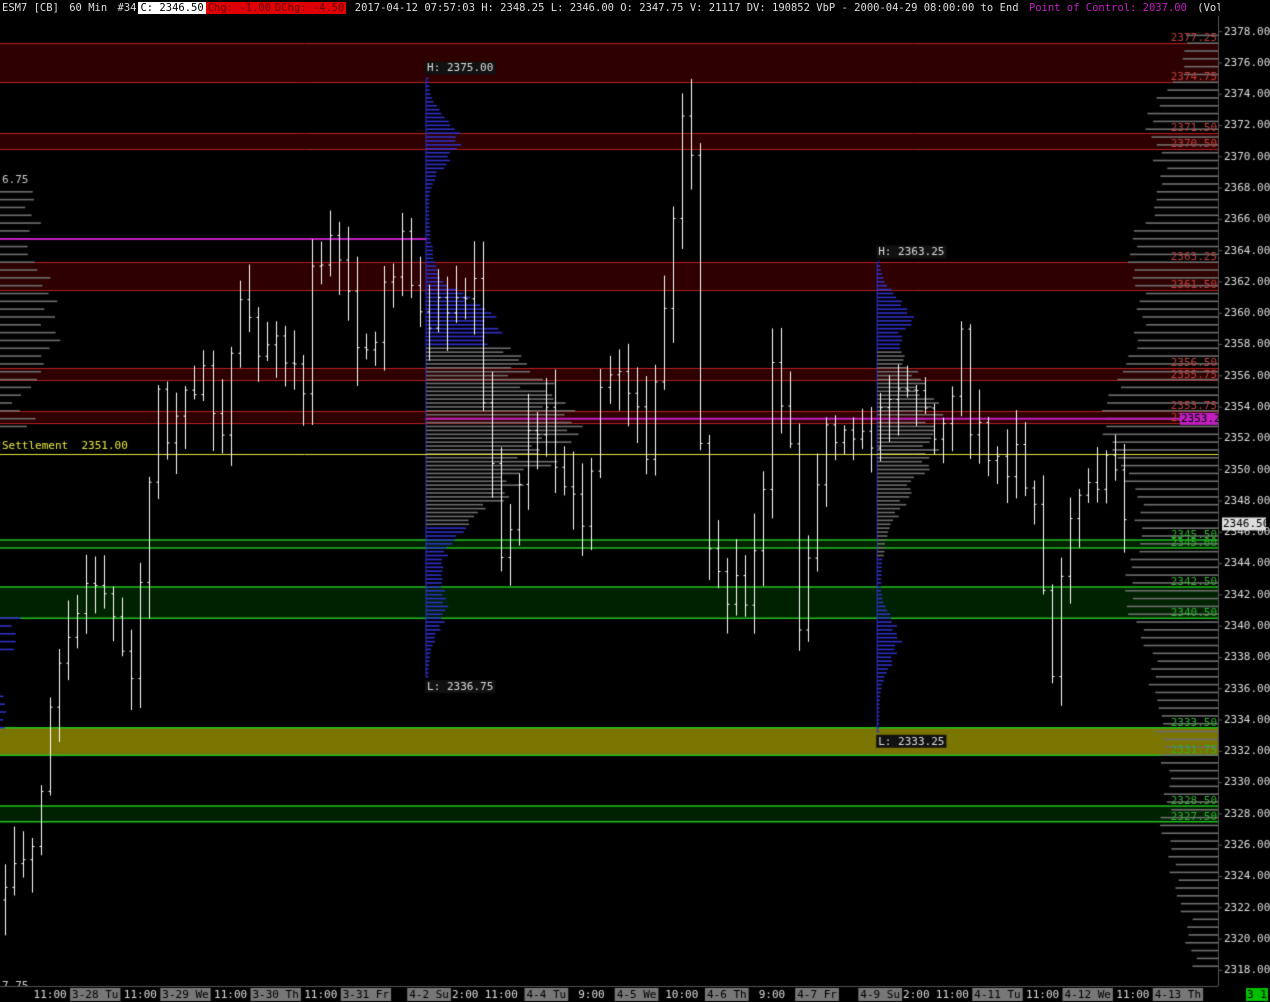 The image size is (1270, 1002). What do you see at coordinates (1107, 8) in the screenshot?
I see `point-of-control-label: Point of Control: 2037.00` at bounding box center [1107, 8].